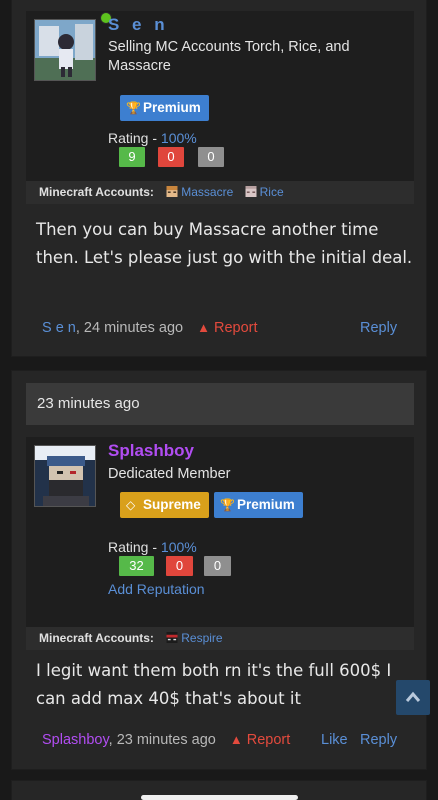  I want to click on account-massacre: Massacre, so click(201, 192).